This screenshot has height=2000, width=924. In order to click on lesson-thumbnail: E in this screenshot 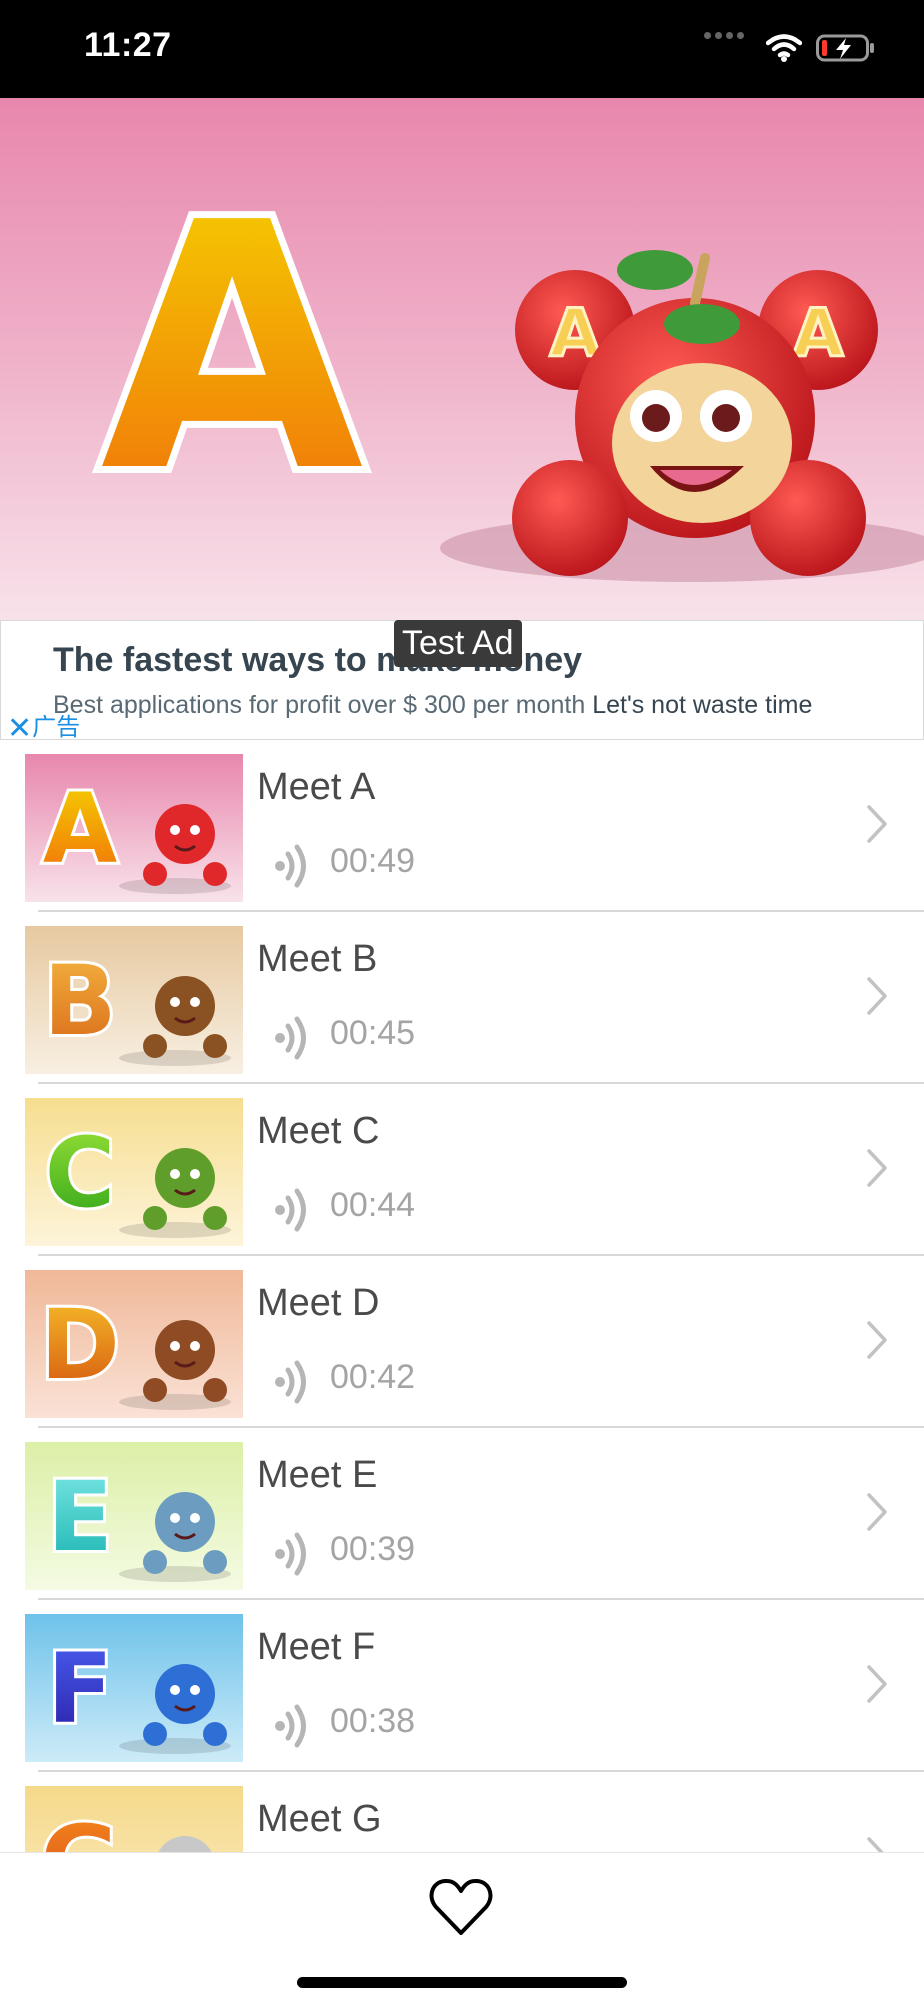, I will do `click(134, 1516)`.